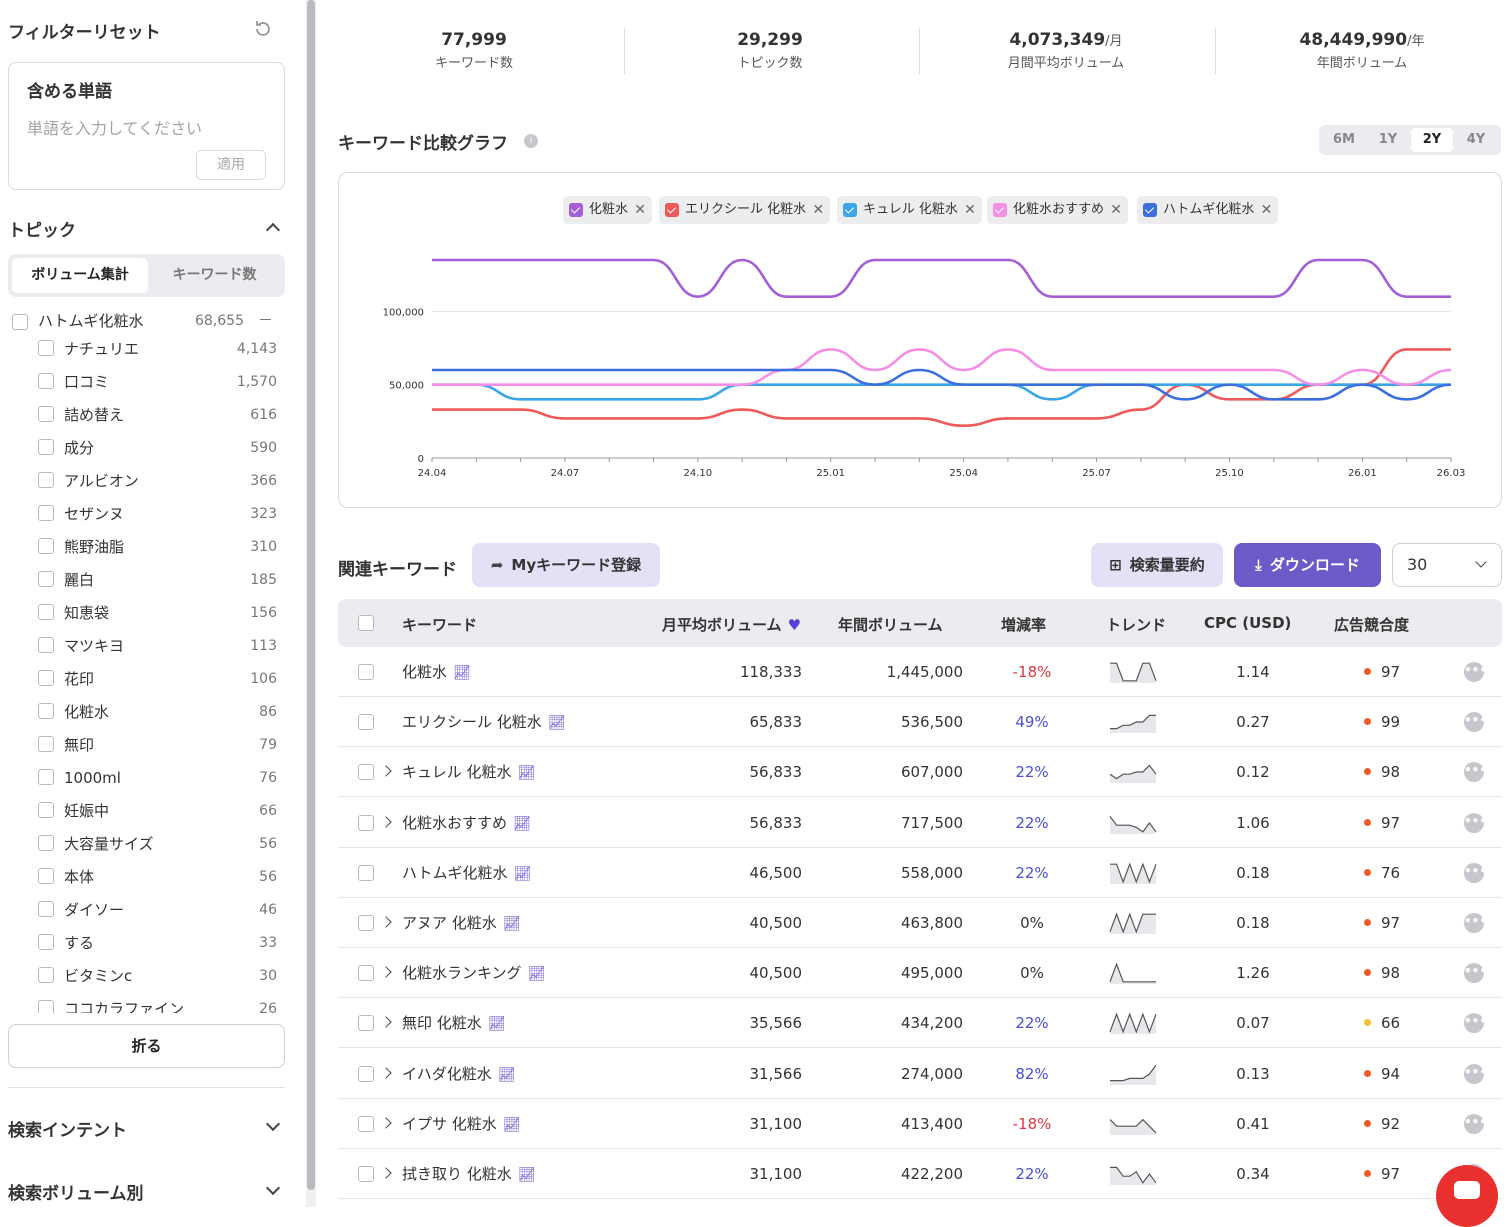 The height and width of the screenshot is (1227, 1510). I want to click on tab-keyword-count: キーワード数, so click(214, 275).